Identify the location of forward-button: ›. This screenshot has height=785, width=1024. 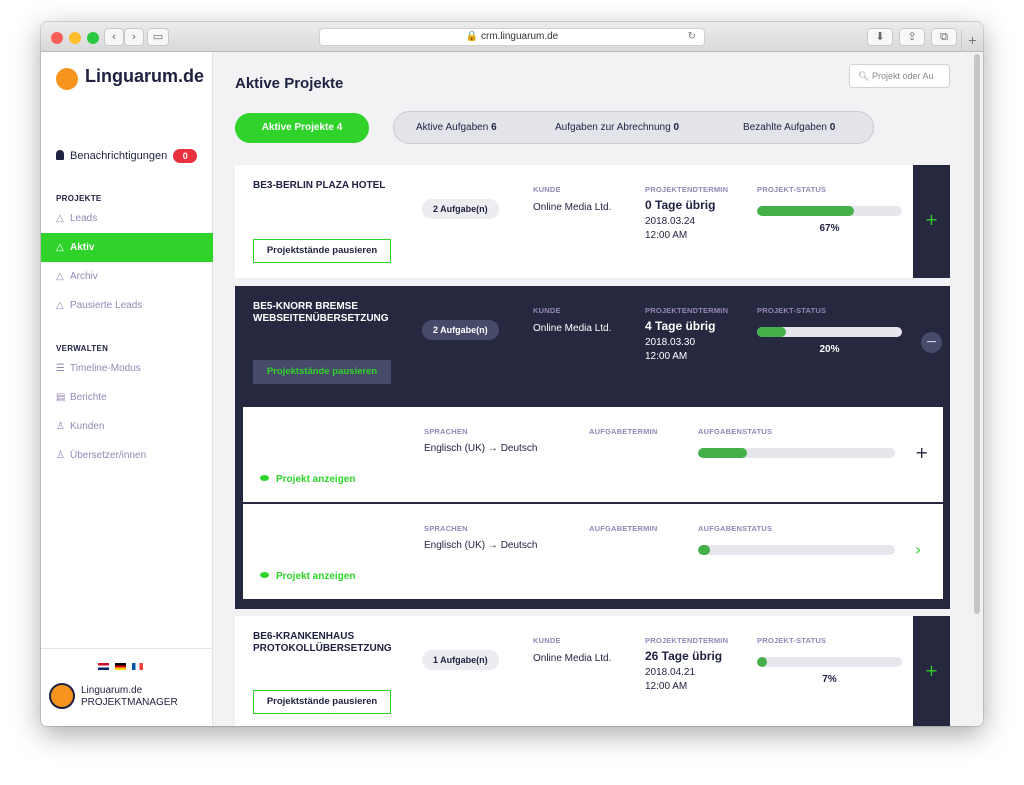
(134, 37).